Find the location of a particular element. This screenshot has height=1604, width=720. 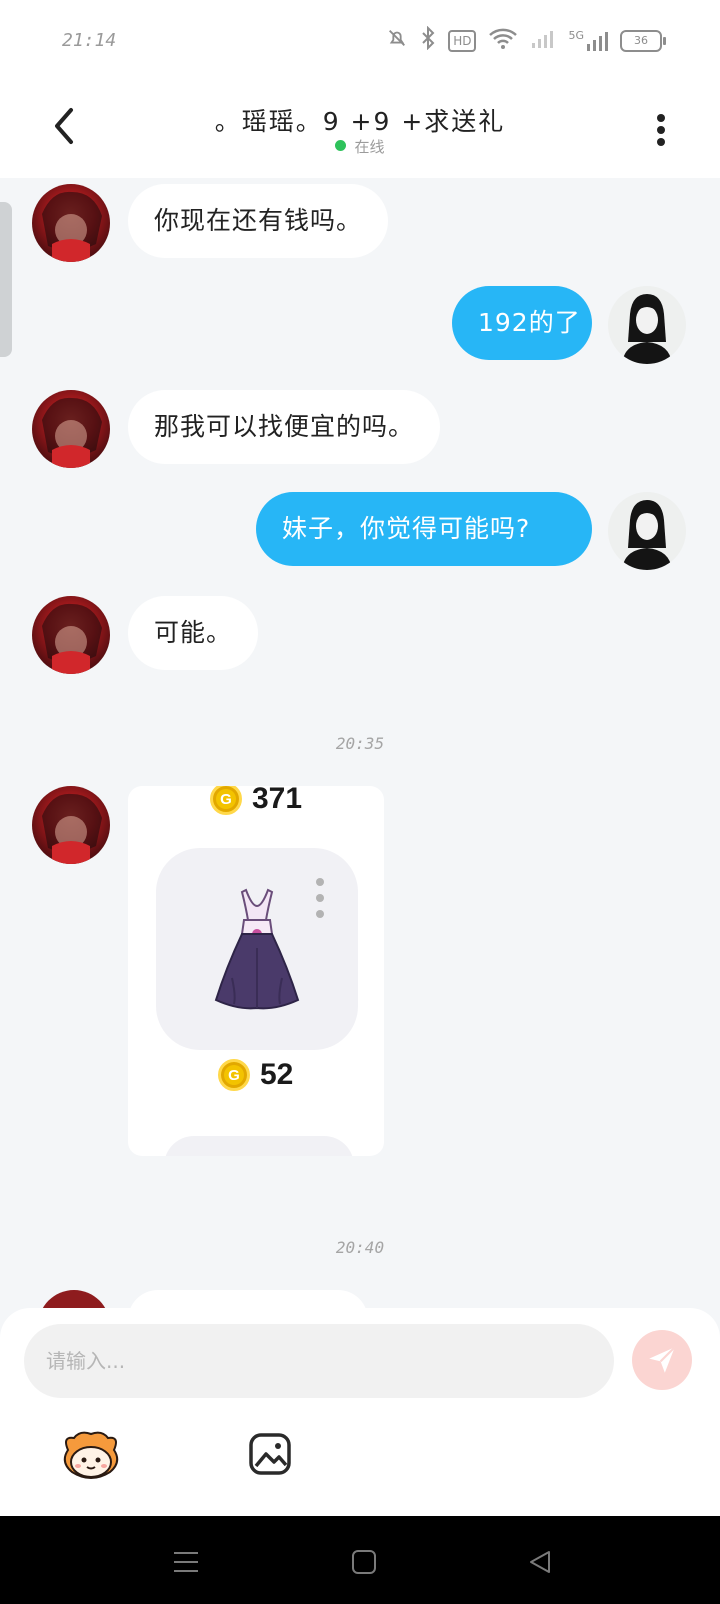

nav-home-icon is located at coordinates (364, 1562).